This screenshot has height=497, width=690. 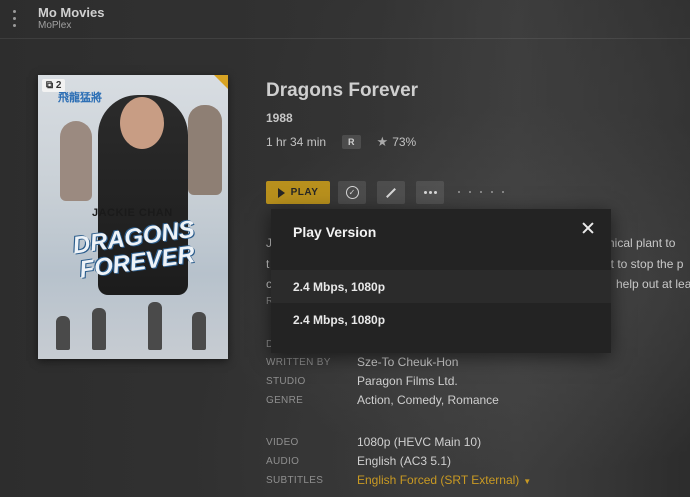 What do you see at coordinates (282, 442) in the screenshot?
I see `video-label: VIDEO` at bounding box center [282, 442].